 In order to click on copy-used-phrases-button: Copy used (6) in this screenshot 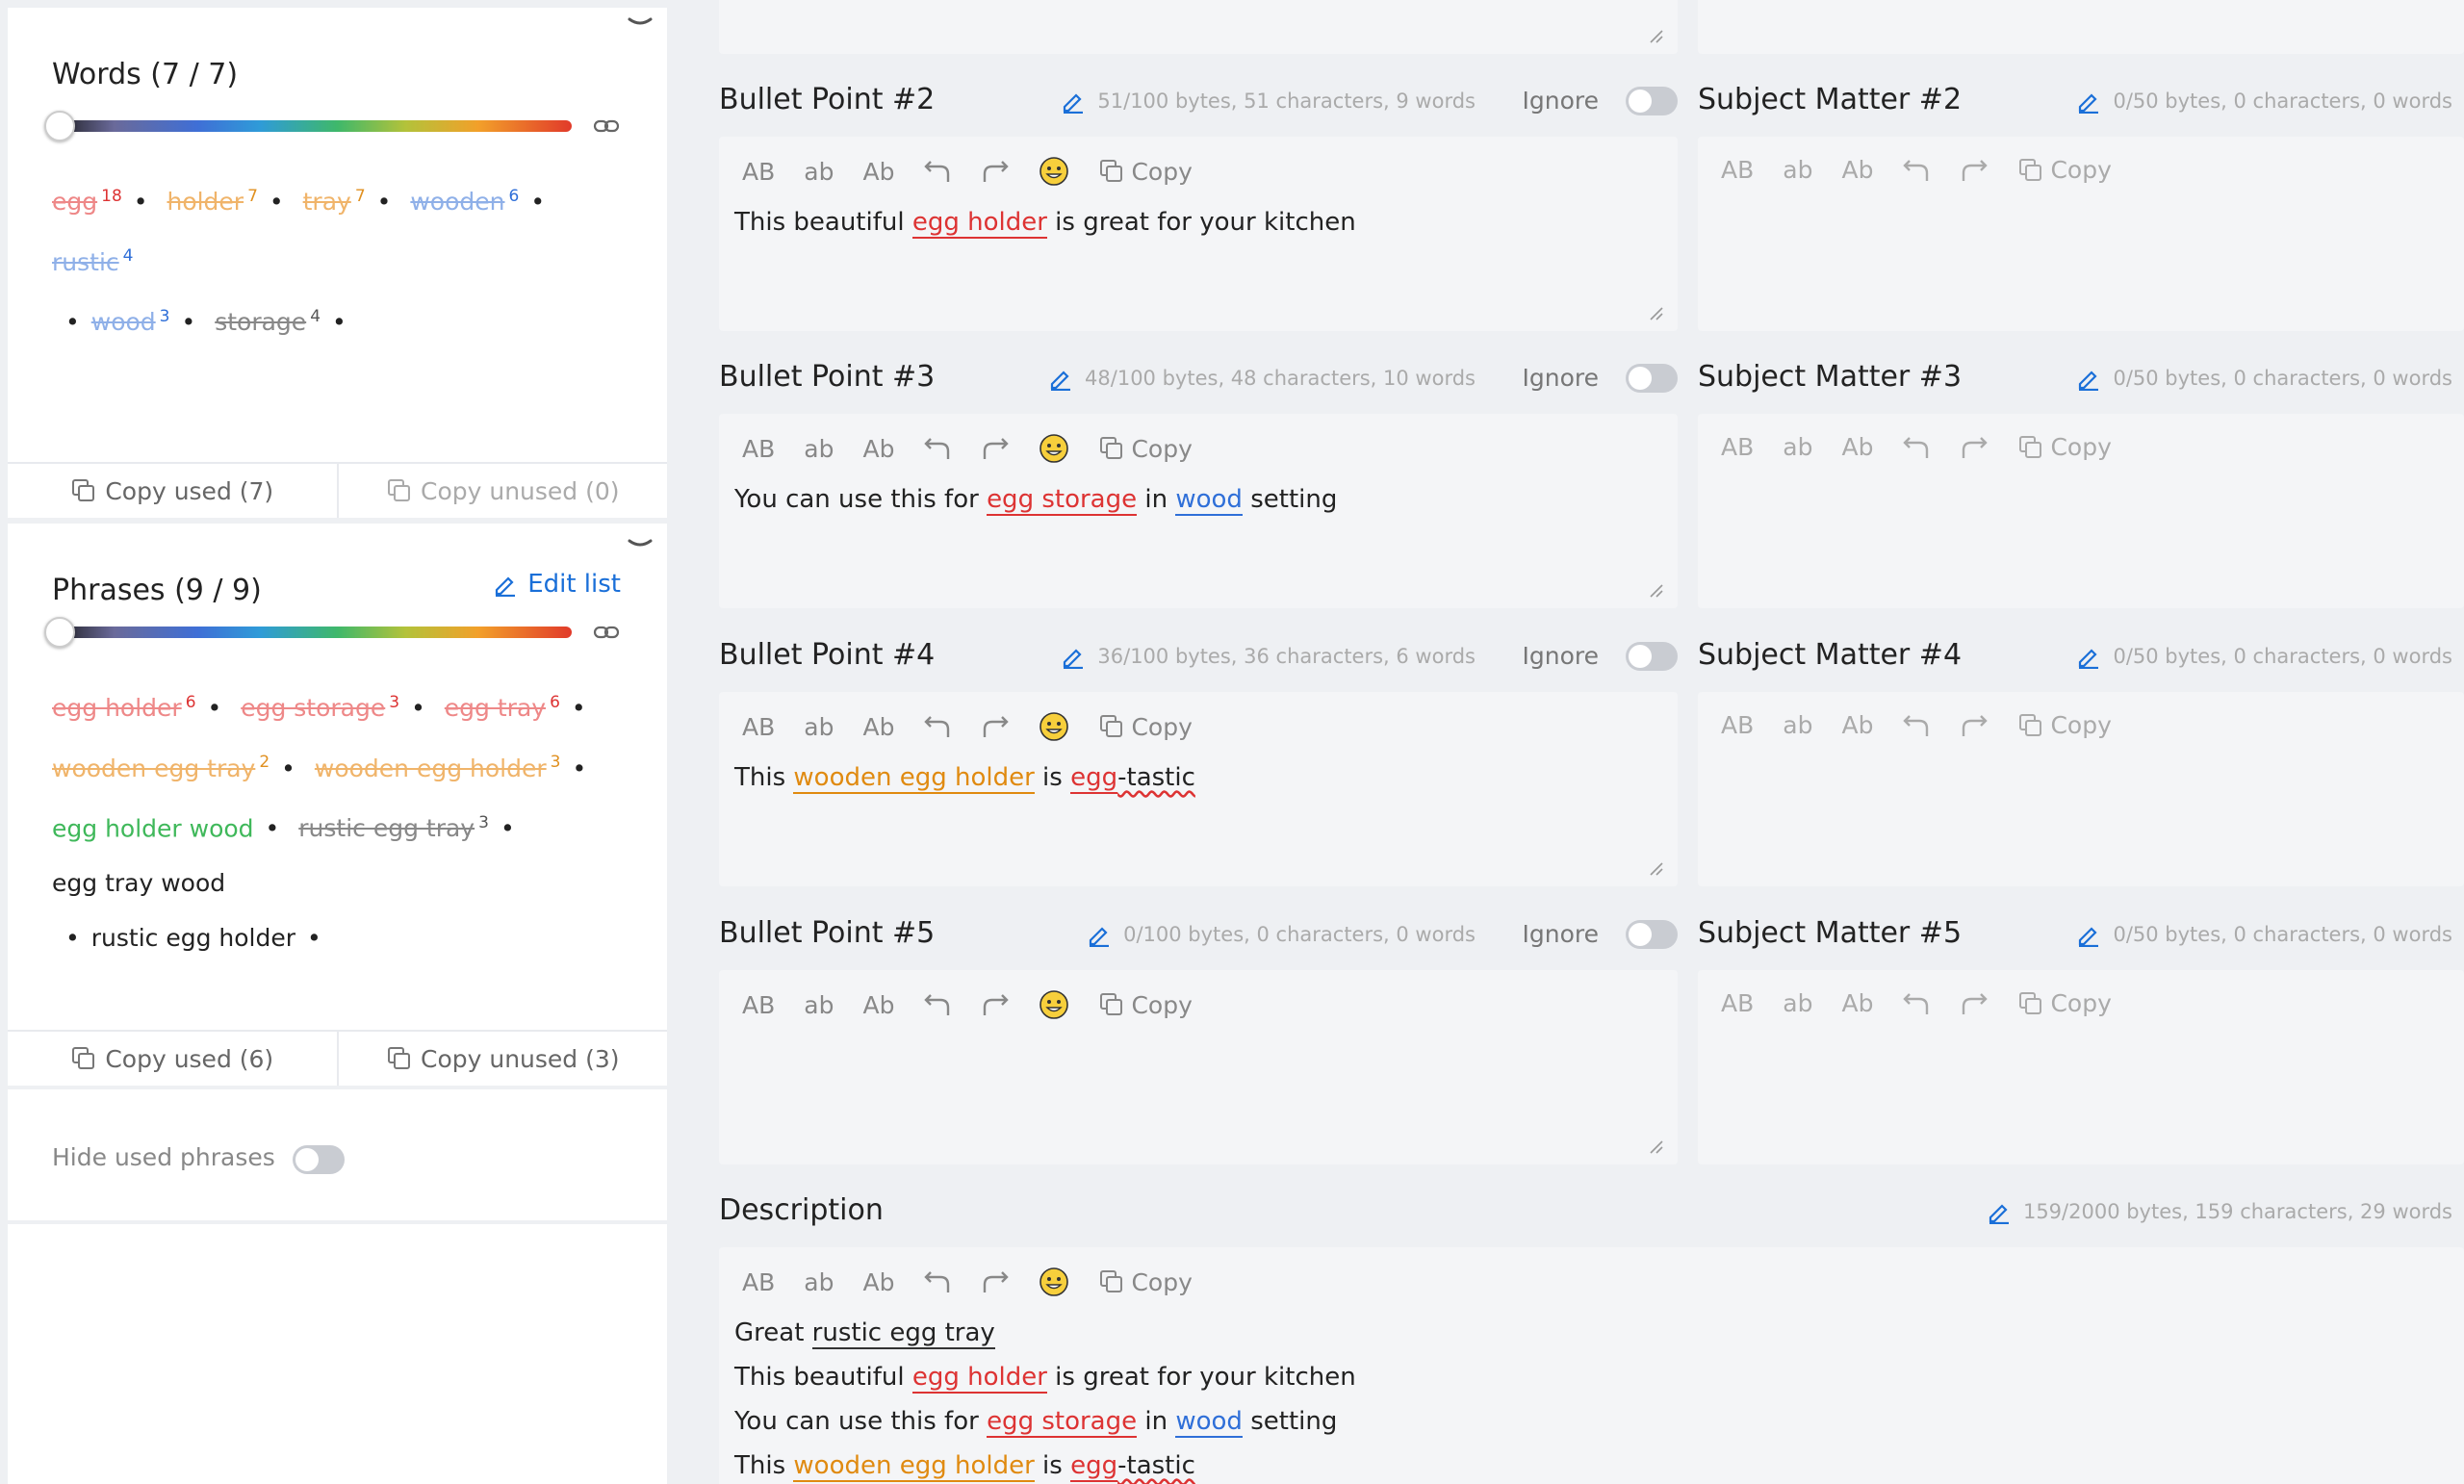, I will do `click(172, 1059)`.